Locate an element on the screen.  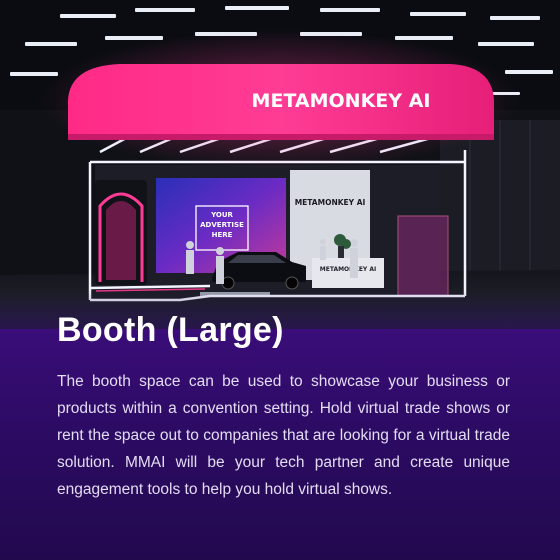
glass-showcase is located at coordinates (423, 256).